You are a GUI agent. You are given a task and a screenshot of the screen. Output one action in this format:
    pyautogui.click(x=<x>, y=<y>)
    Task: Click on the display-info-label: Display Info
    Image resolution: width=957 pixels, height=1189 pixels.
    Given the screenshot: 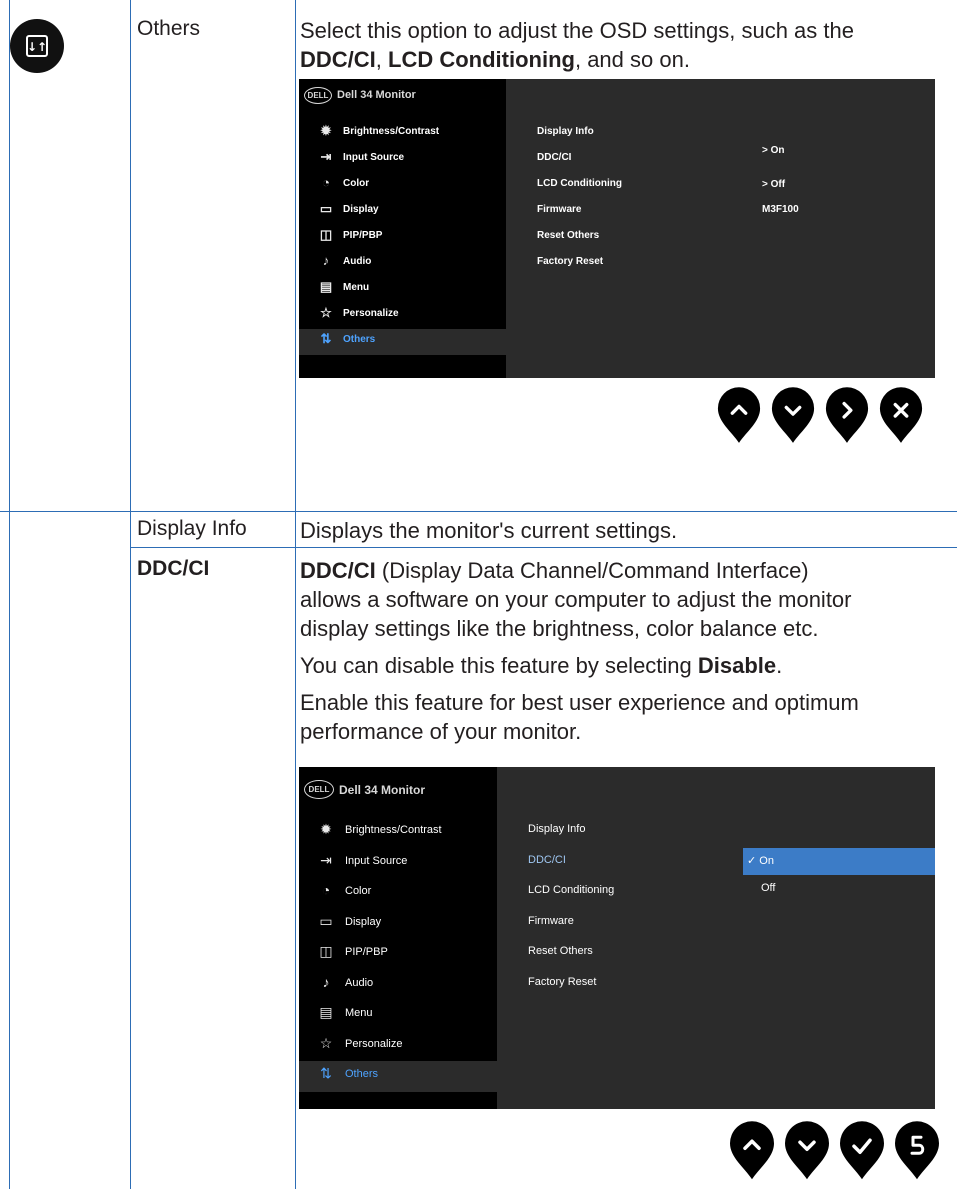 What is the action you would take?
    pyautogui.click(x=192, y=528)
    